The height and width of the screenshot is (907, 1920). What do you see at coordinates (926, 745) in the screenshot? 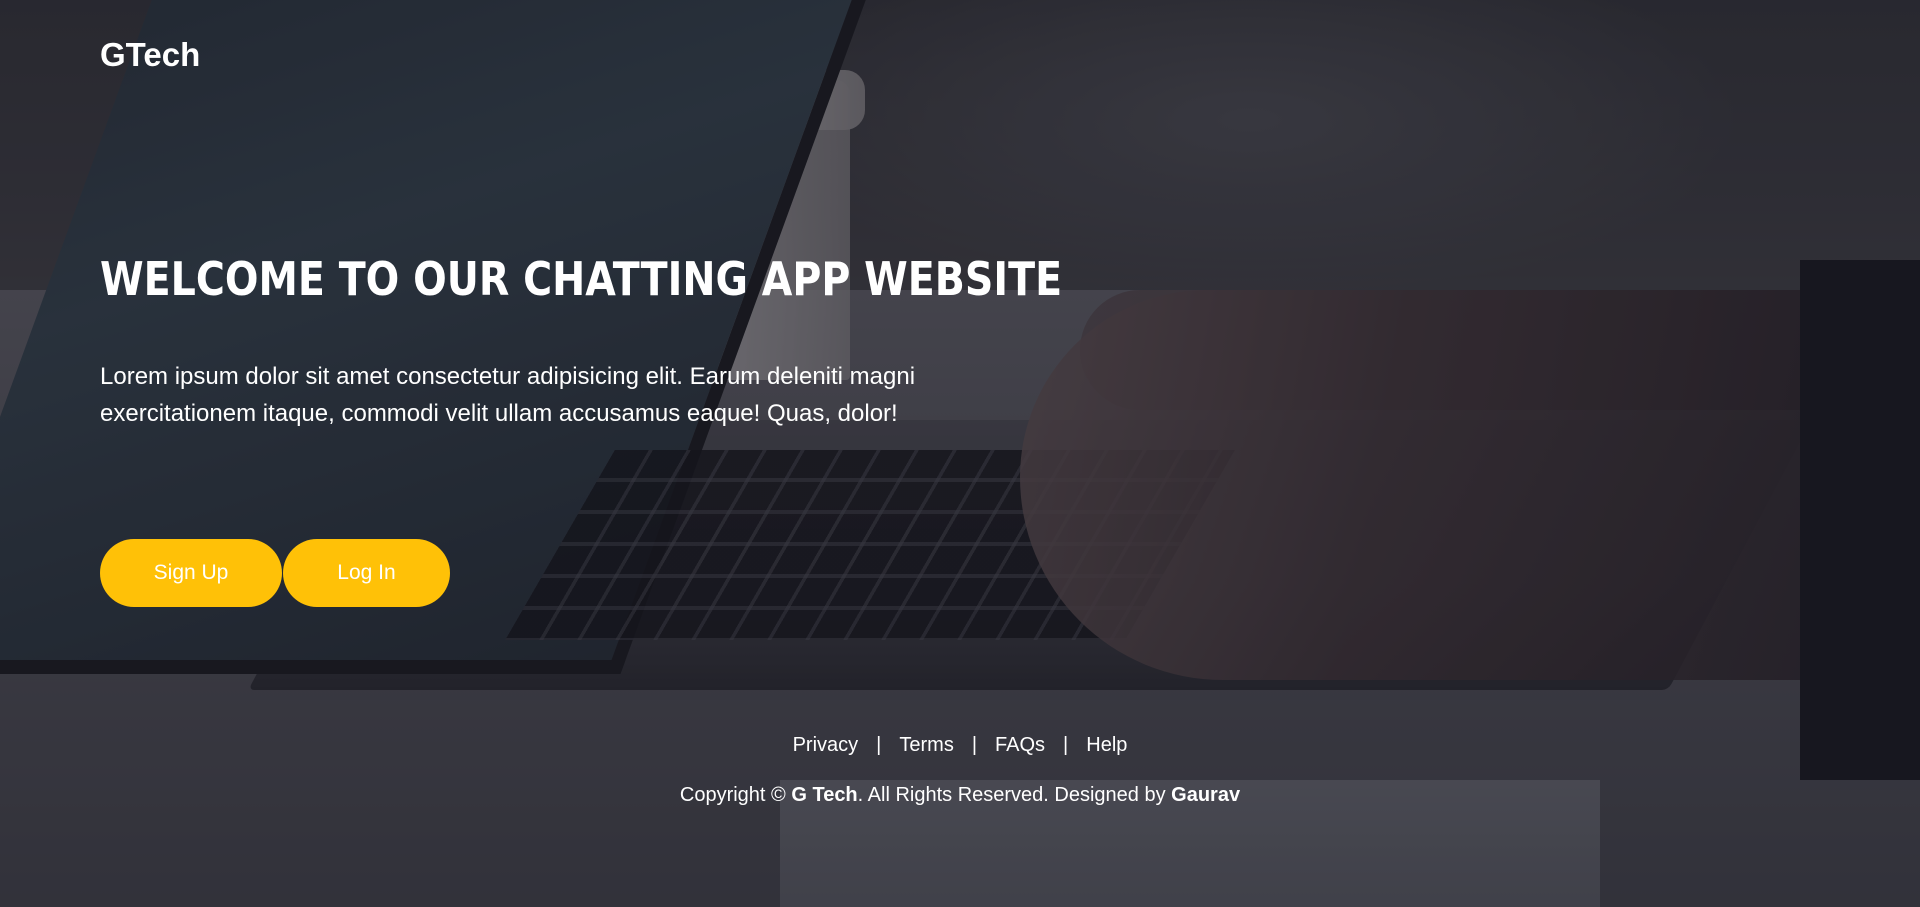
I see `footer-link-terms: Terms` at bounding box center [926, 745].